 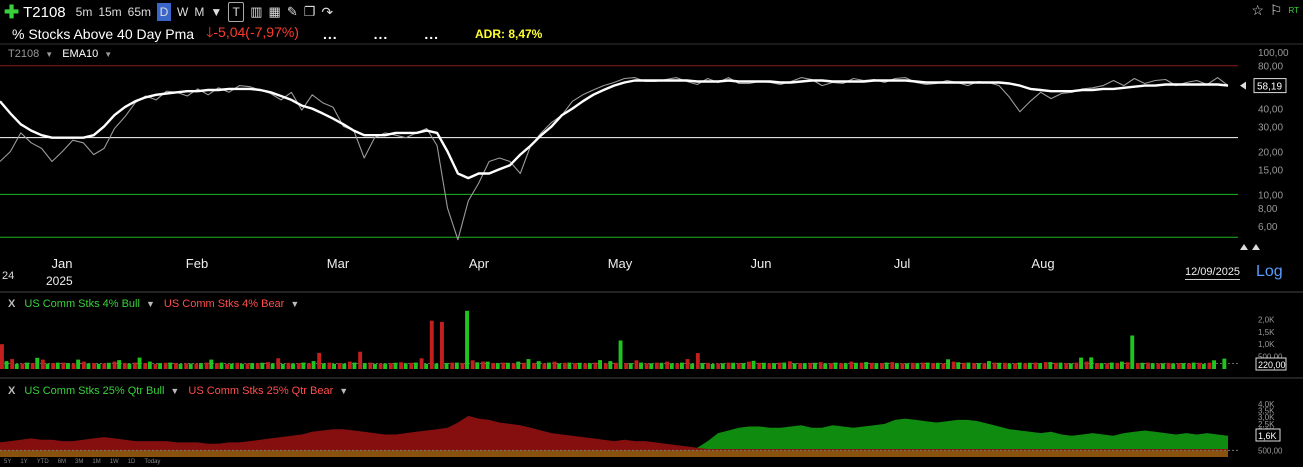 What do you see at coordinates (620, 263) in the screenshot?
I see `x-tick-label: May` at bounding box center [620, 263].